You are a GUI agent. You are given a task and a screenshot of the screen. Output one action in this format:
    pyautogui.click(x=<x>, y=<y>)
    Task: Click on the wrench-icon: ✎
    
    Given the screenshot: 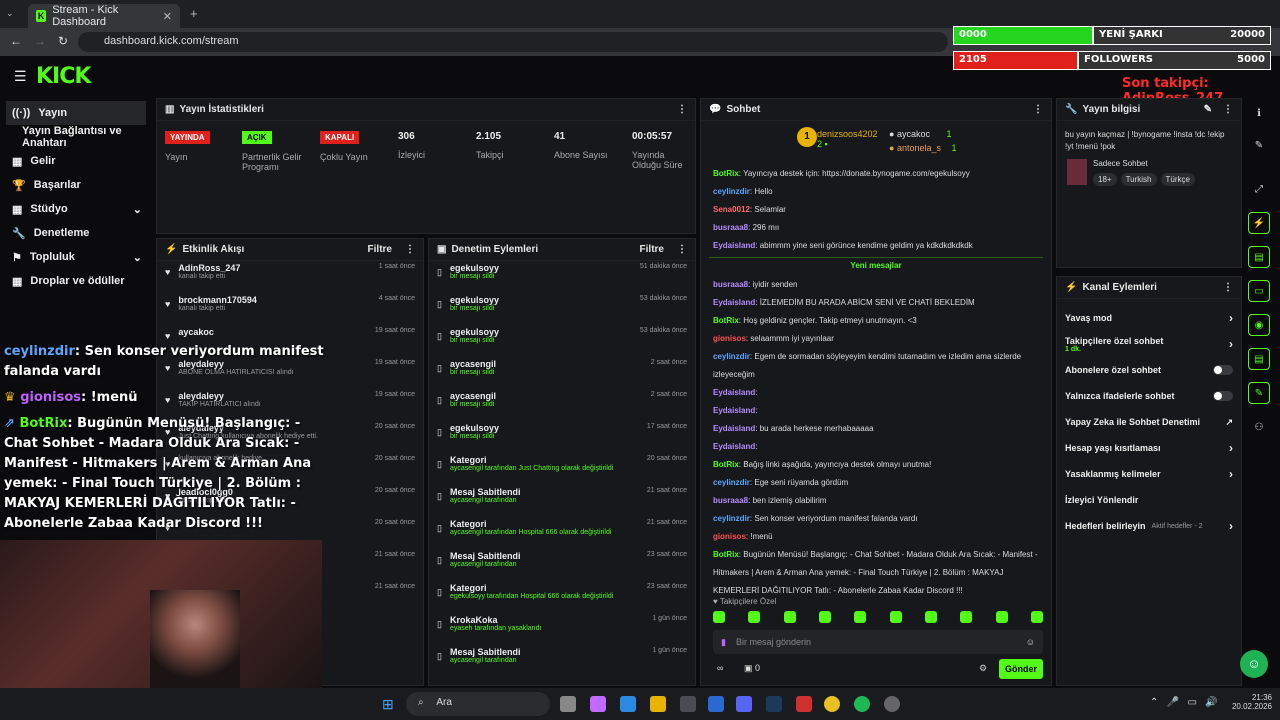 What is the action you would take?
    pyautogui.click(x=1259, y=393)
    